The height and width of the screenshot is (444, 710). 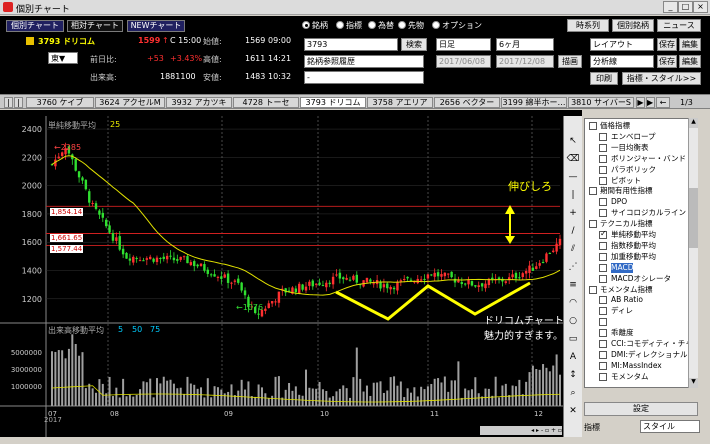 What do you see at coordinates (364, 61) in the screenshot?
I see `history-select: 銘柄参照履歴` at bounding box center [364, 61].